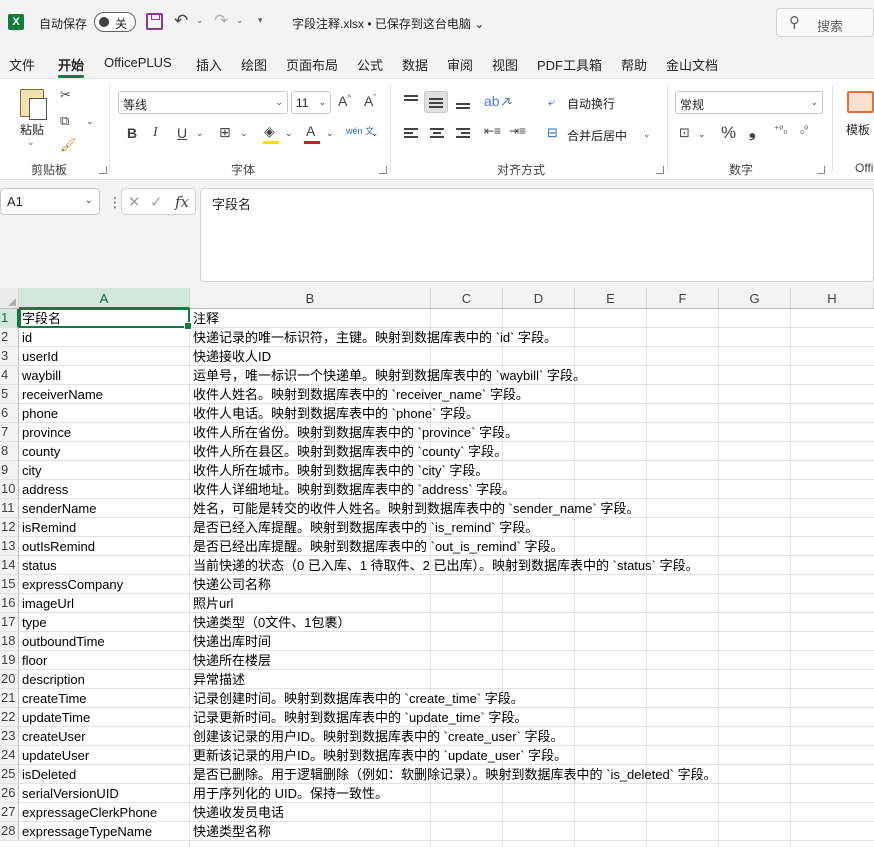 The width and height of the screenshot is (874, 847). What do you see at coordinates (9, 774) in the screenshot?
I see `row-header: 25` at bounding box center [9, 774].